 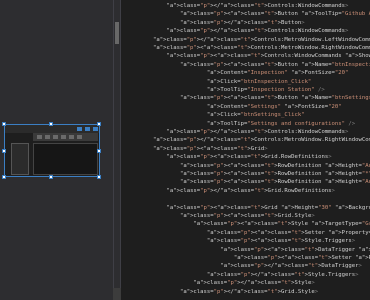 What do you see at coordinates (229, 23) in the screenshot?
I see `code-line: "a">class="p"></"a">class="t">Button>` at bounding box center [229, 23].